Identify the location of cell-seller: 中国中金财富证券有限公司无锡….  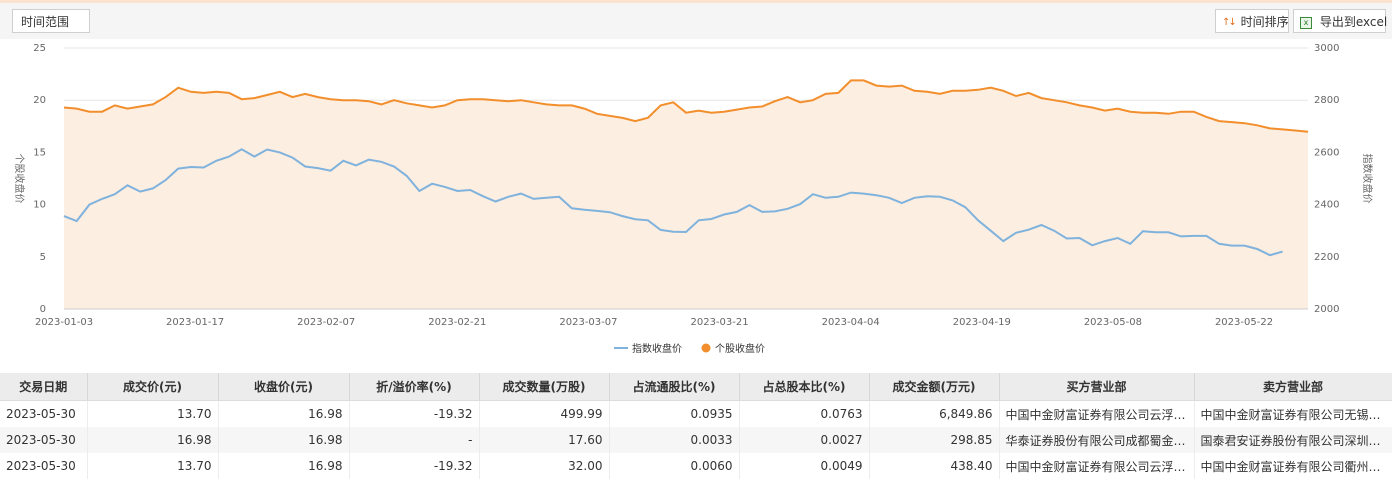
(1293, 413).